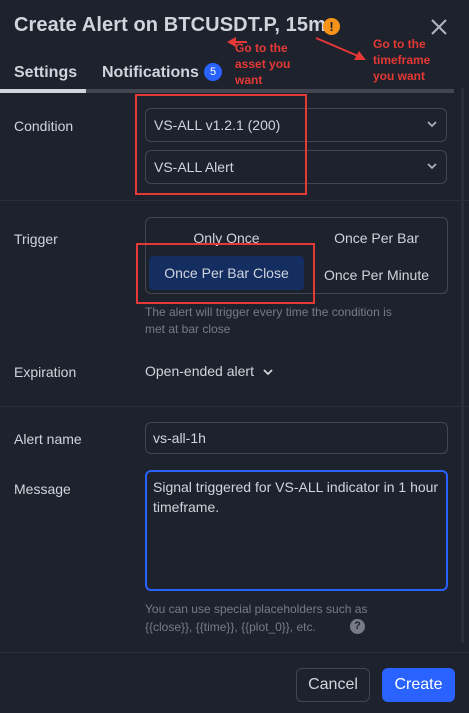  I want to click on scrollbar, so click(462, 365).